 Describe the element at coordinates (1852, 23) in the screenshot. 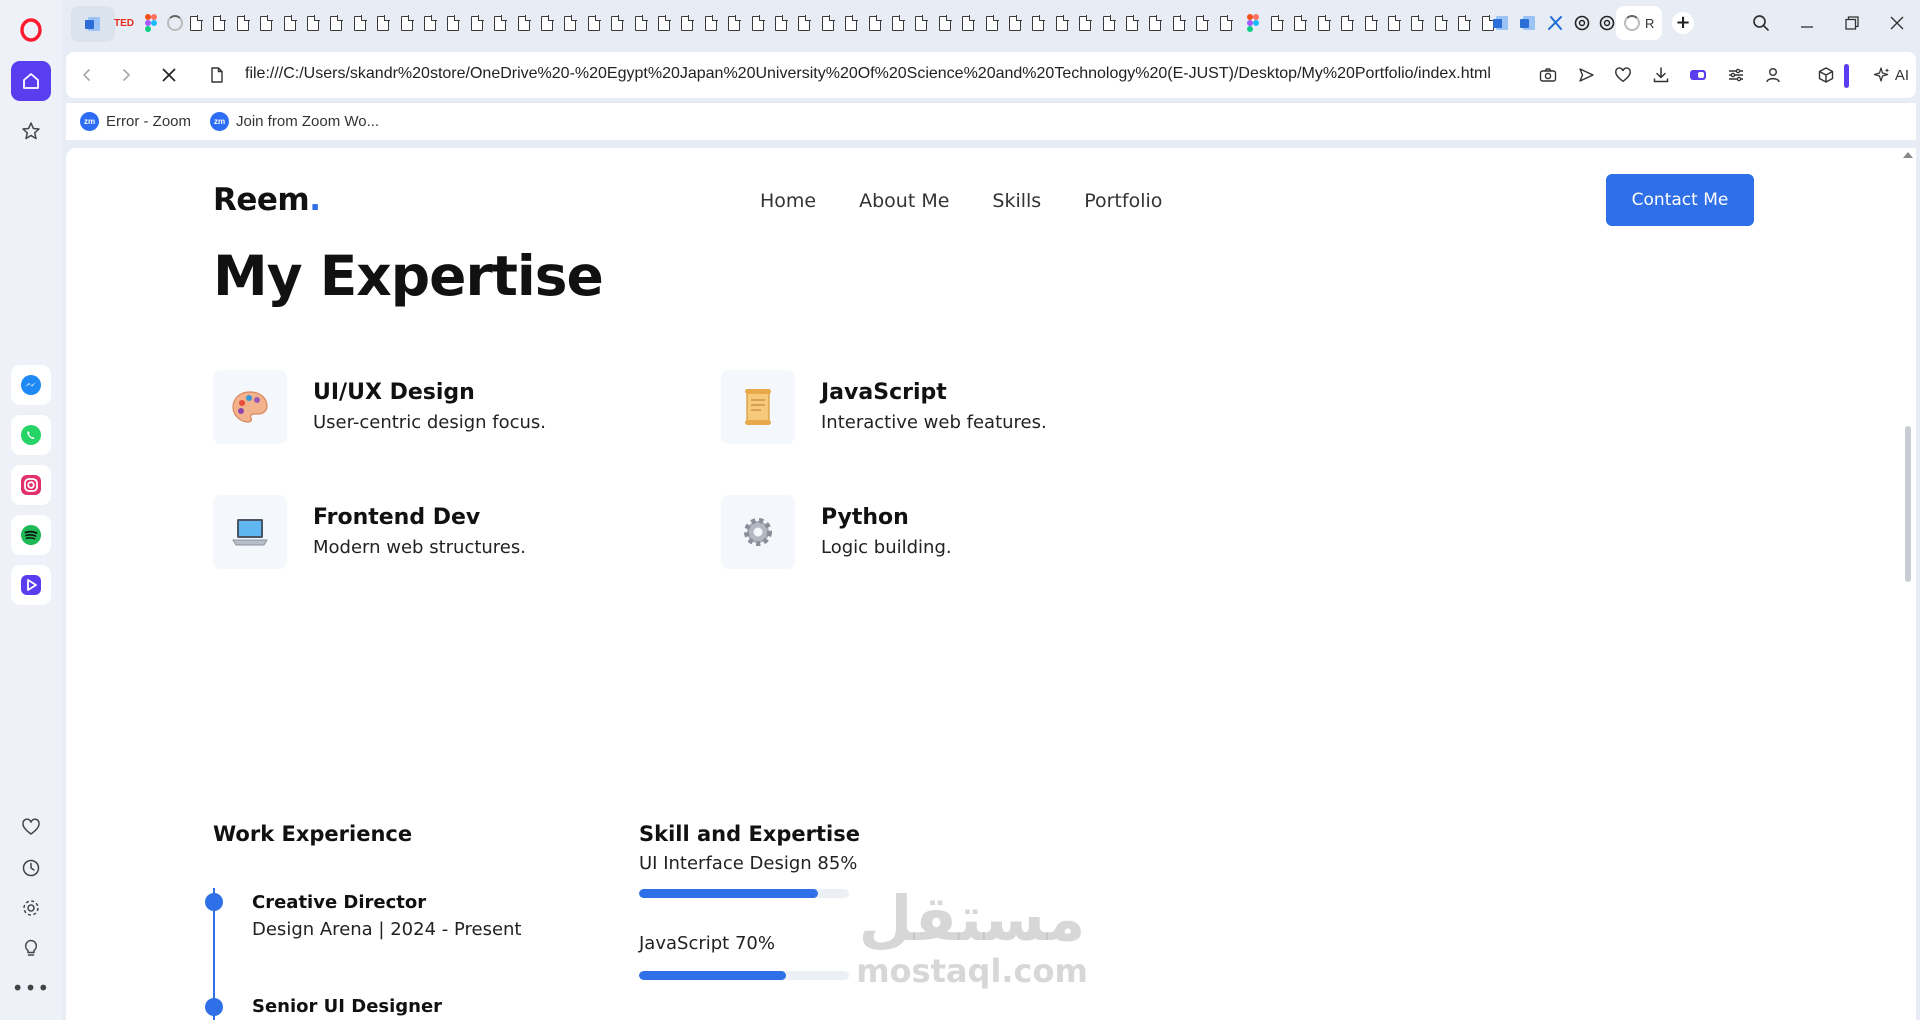

I see `restore-icon` at that location.